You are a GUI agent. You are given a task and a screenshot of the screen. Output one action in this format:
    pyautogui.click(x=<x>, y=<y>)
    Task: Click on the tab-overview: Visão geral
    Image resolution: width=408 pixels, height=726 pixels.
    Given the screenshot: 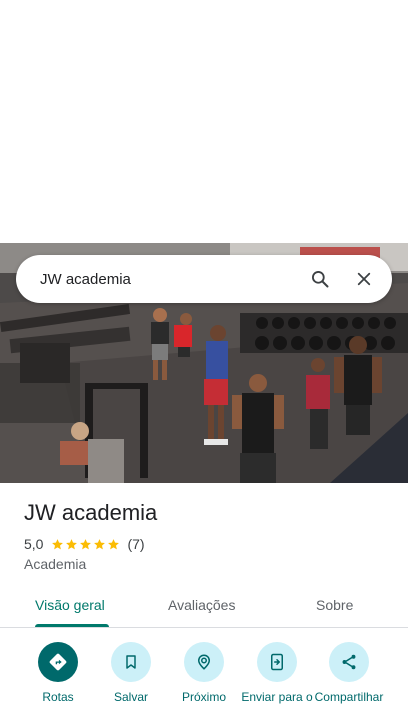 What is the action you would take?
    pyautogui.click(x=70, y=605)
    